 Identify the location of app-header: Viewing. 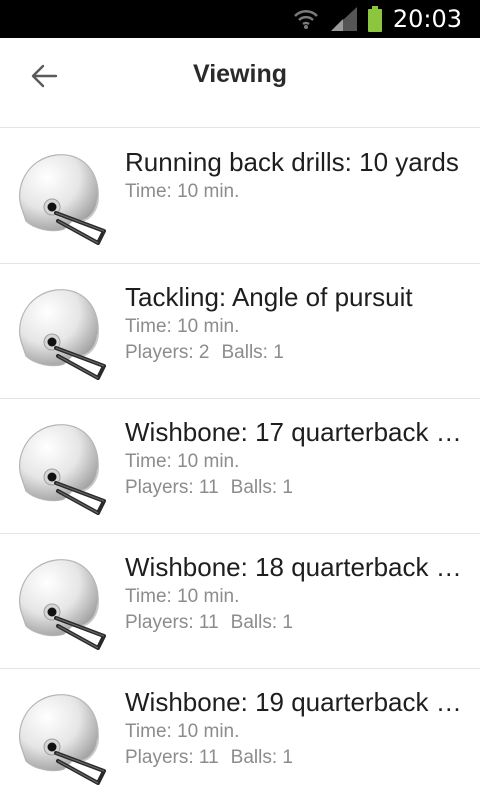
(240, 83).